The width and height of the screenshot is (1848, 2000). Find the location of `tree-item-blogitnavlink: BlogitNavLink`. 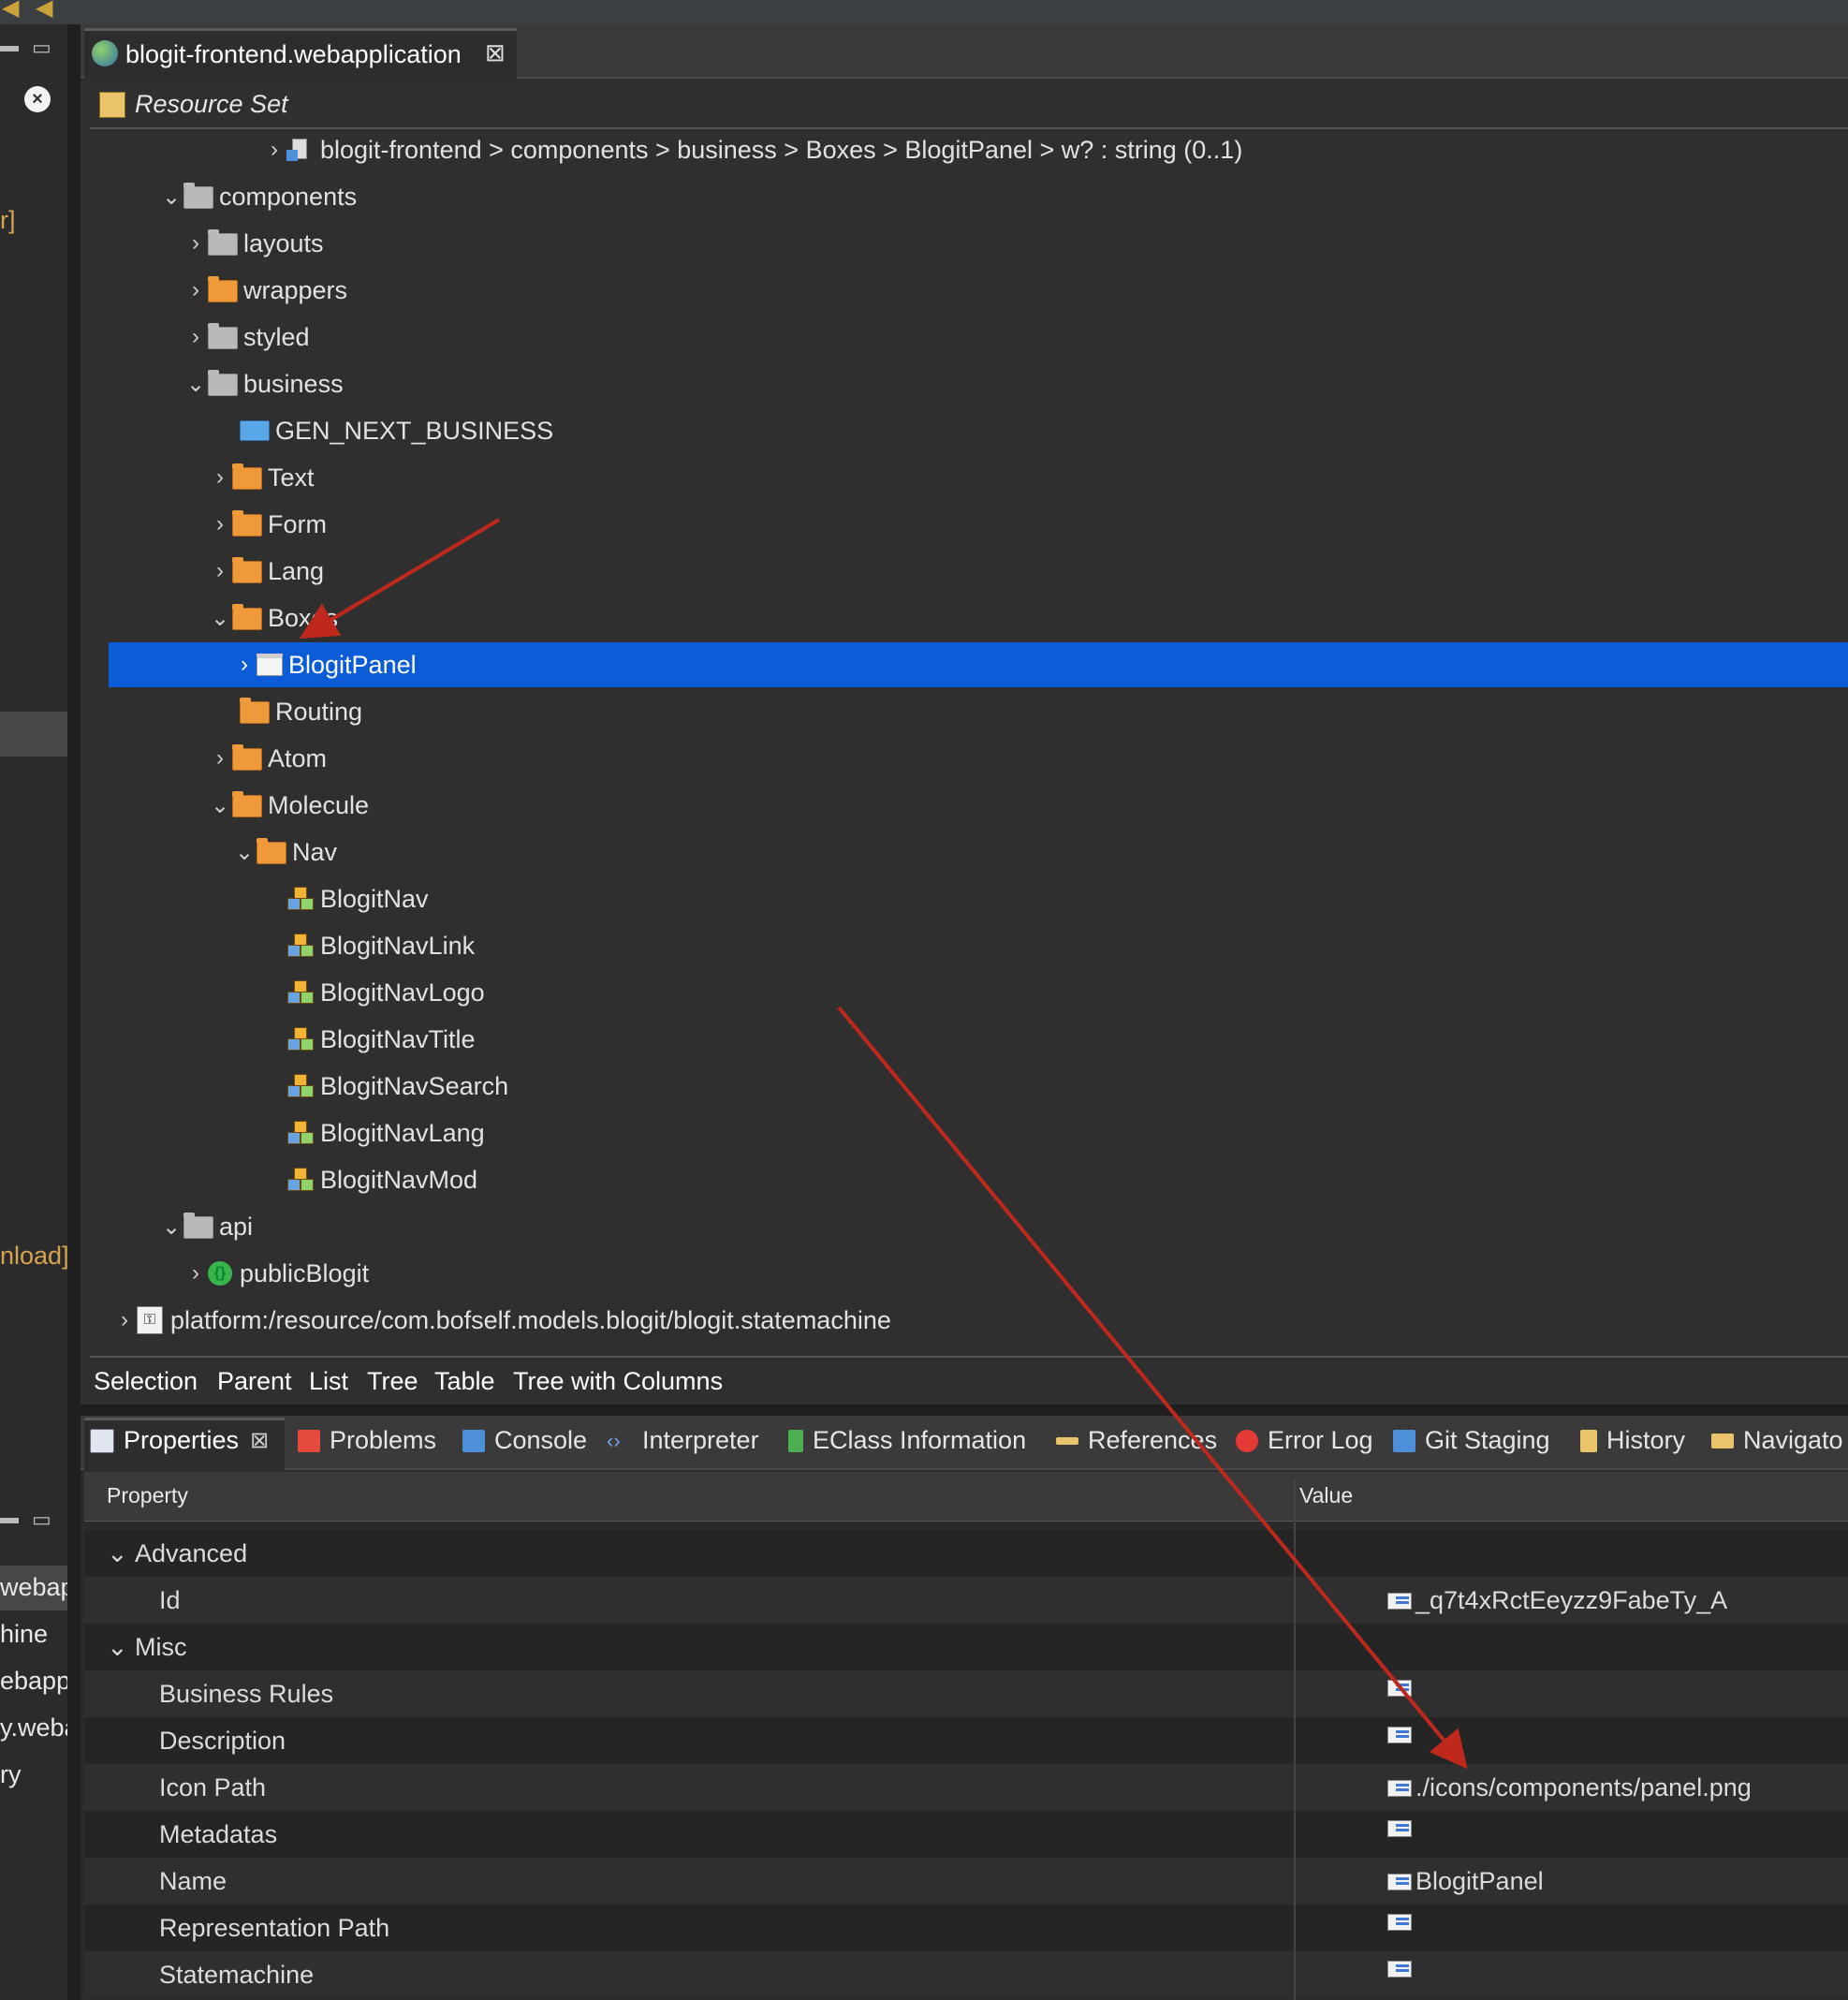

tree-item-blogitnavlink: BlogitNavLink is located at coordinates (380, 945).